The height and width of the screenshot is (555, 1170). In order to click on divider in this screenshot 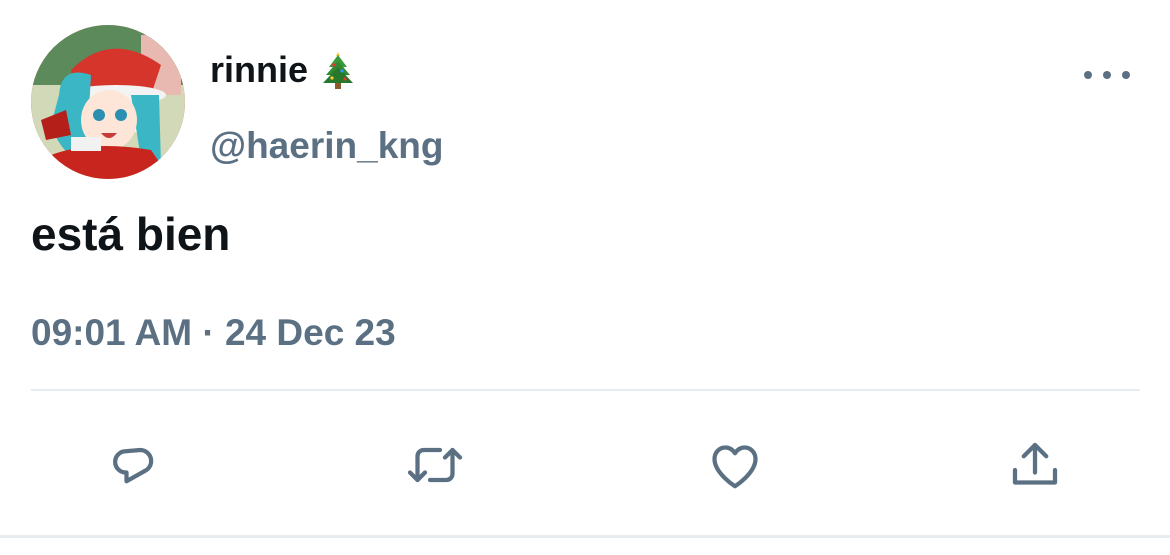, I will do `click(585, 390)`.